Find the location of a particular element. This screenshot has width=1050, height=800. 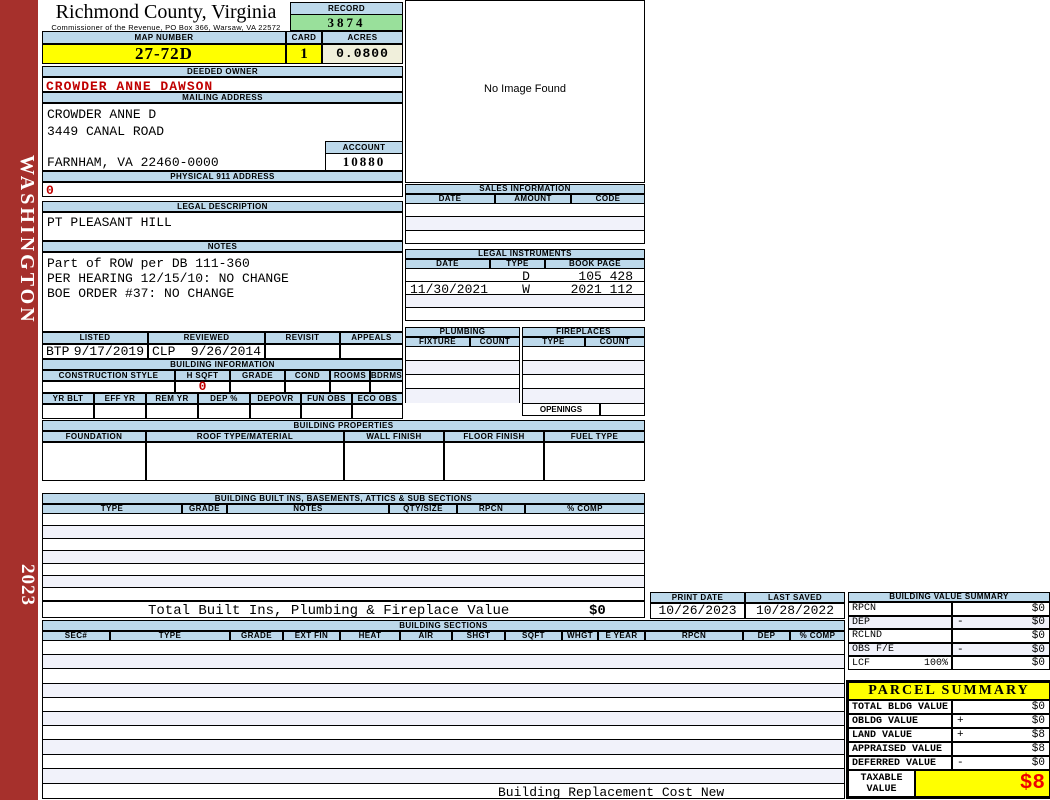

review-values: BTP 9/17/2019 CLP 9/26/2014 is located at coordinates (222, 351).